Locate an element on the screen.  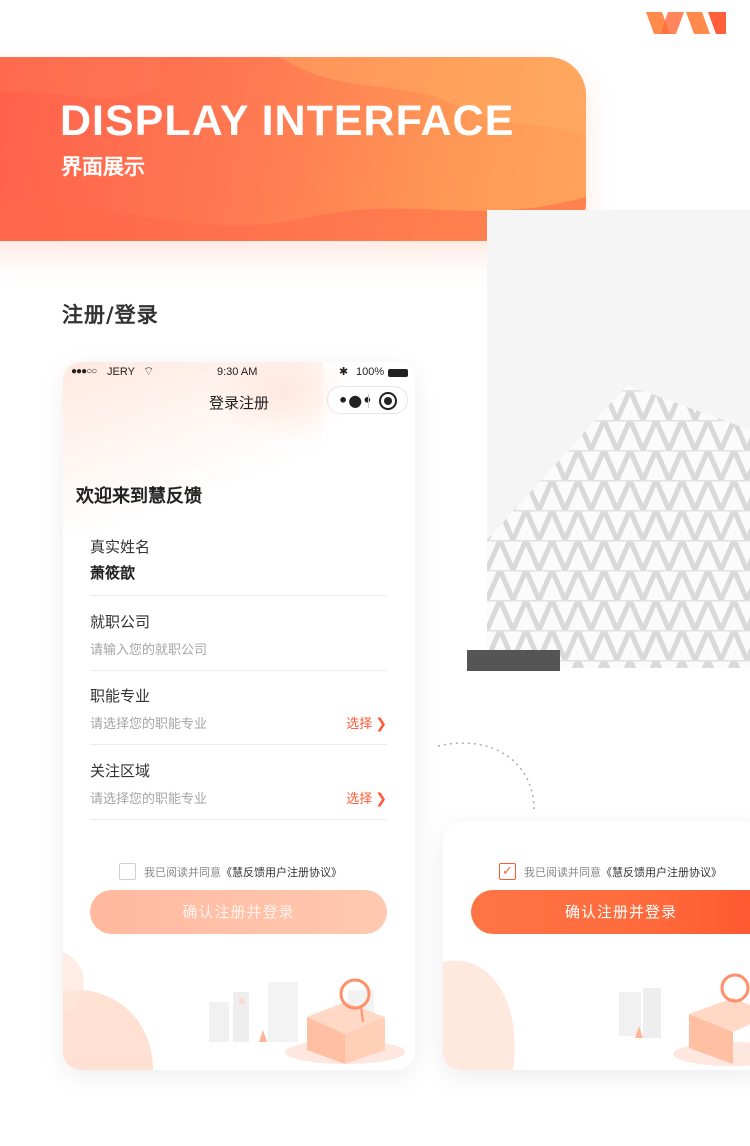
architecture-photo is located at coordinates (618, 439).